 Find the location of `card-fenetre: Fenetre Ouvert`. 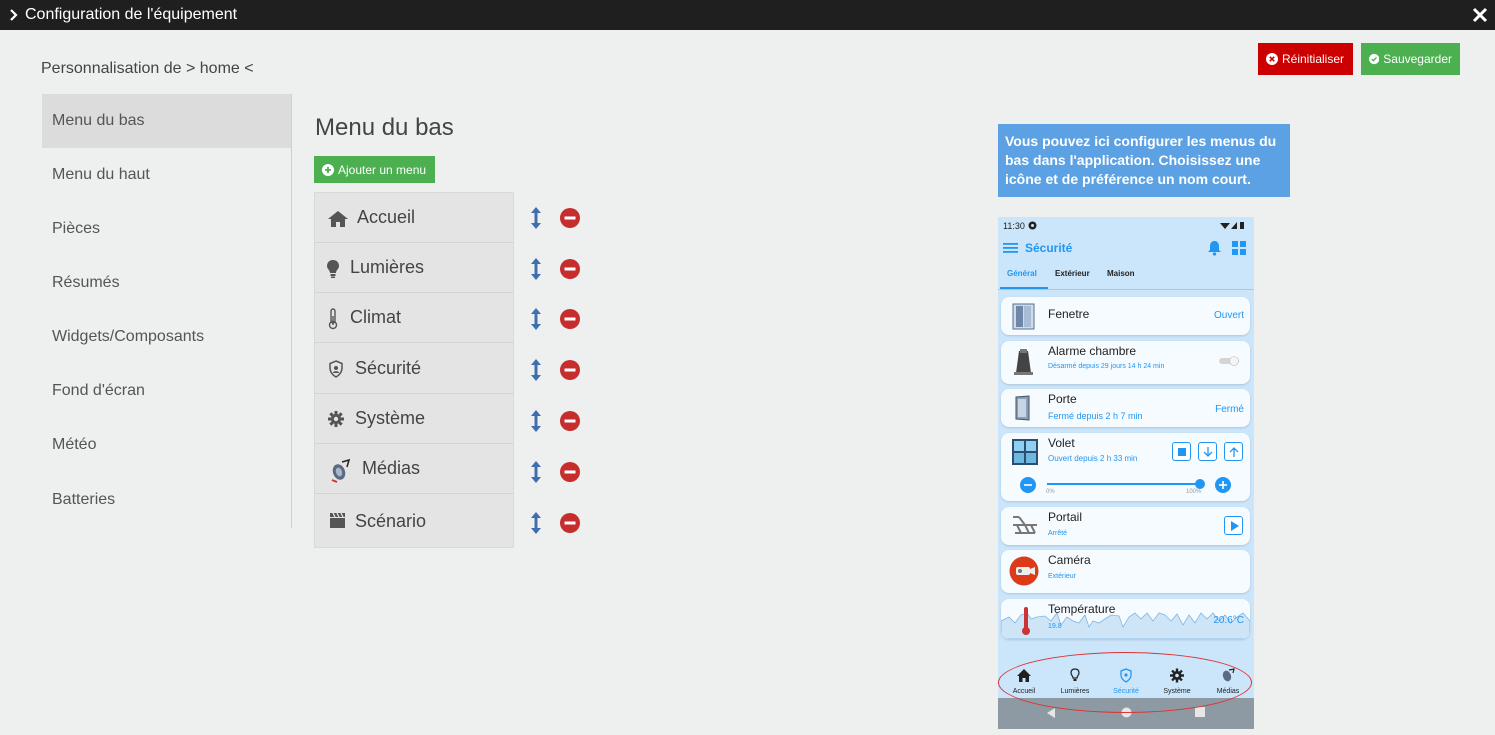

card-fenetre: Fenetre Ouvert is located at coordinates (1125, 316).